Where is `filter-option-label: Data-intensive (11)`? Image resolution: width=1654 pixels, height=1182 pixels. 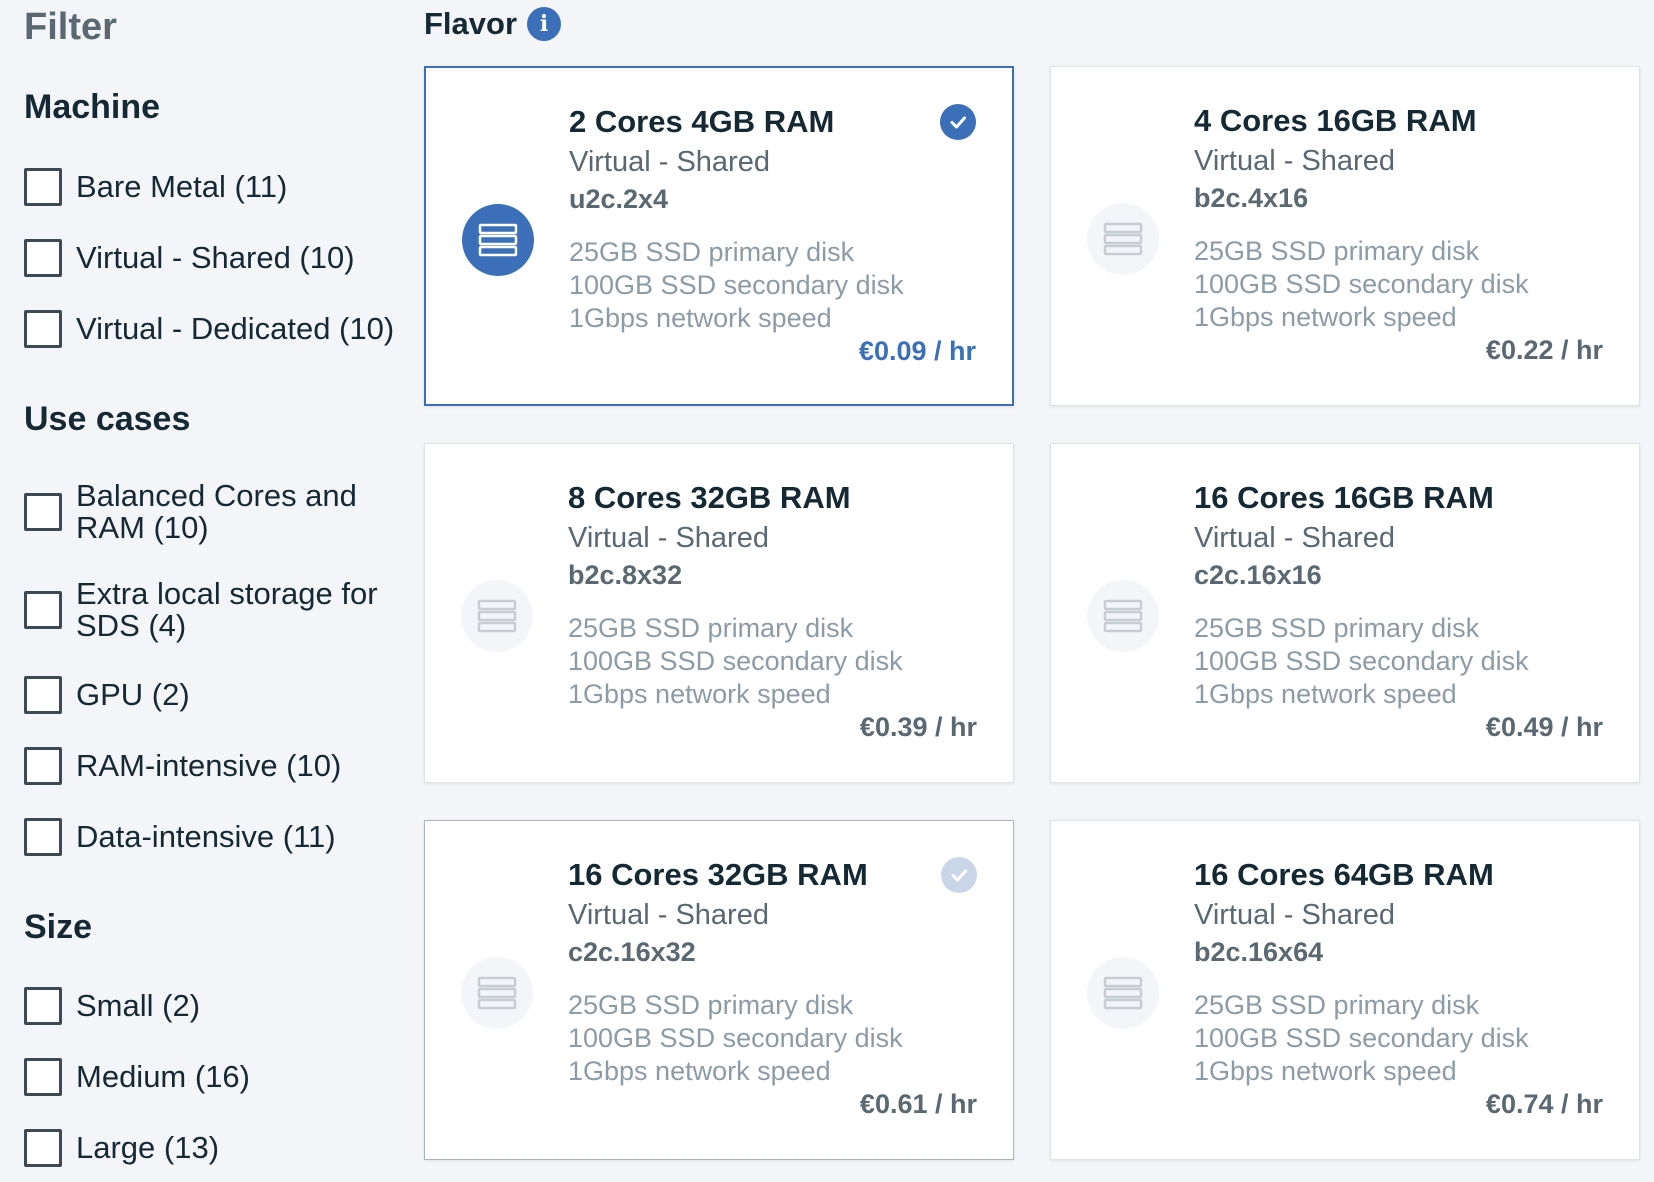
filter-option-label: Data-intensive (11) is located at coordinates (206, 836).